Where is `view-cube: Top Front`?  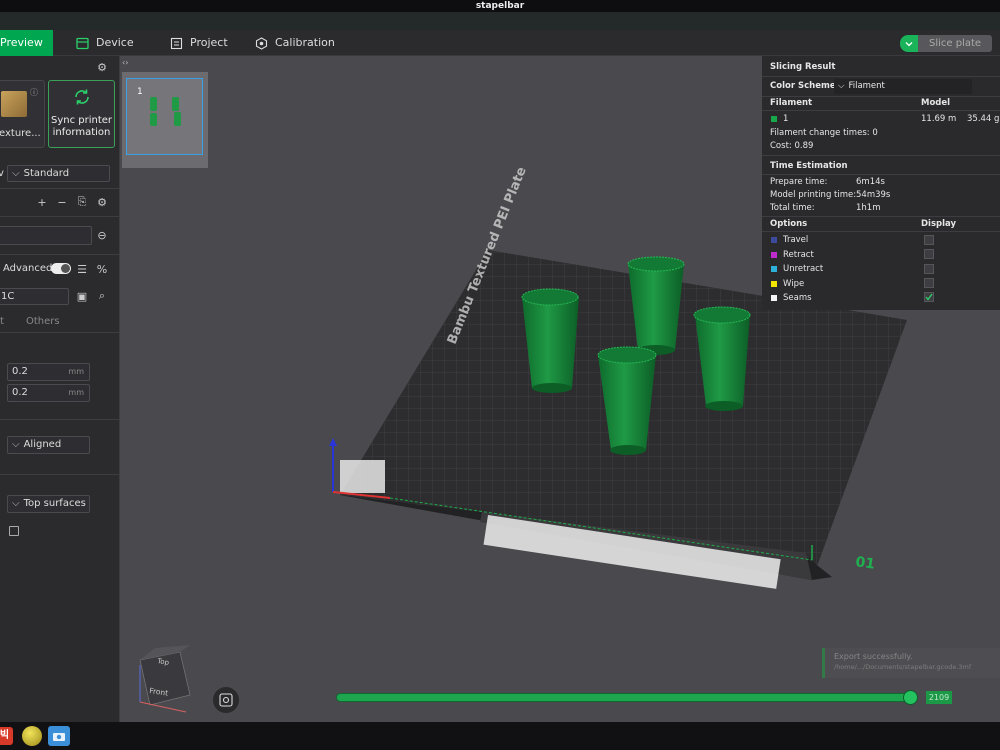 view-cube: Top Front is located at coordinates (165, 679).